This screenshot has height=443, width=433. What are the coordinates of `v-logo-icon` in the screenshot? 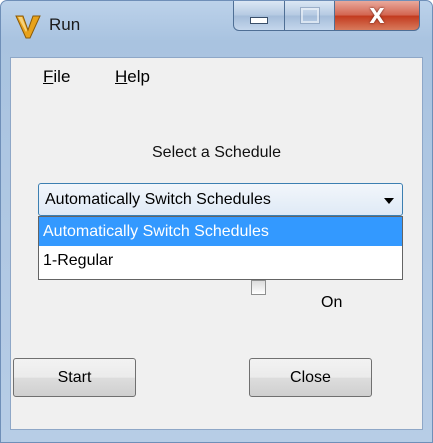 It's located at (28, 27).